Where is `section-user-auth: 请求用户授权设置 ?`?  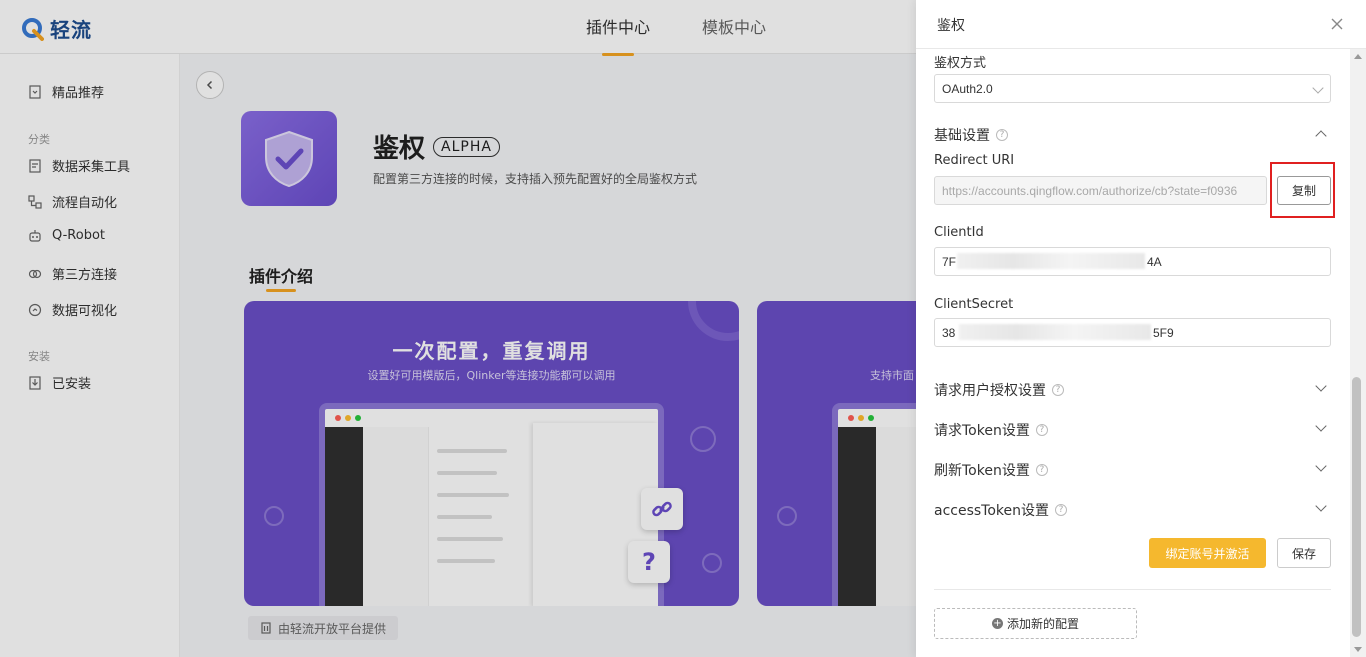
section-user-auth: 请求用户授权设置 ? is located at coordinates (1132, 390).